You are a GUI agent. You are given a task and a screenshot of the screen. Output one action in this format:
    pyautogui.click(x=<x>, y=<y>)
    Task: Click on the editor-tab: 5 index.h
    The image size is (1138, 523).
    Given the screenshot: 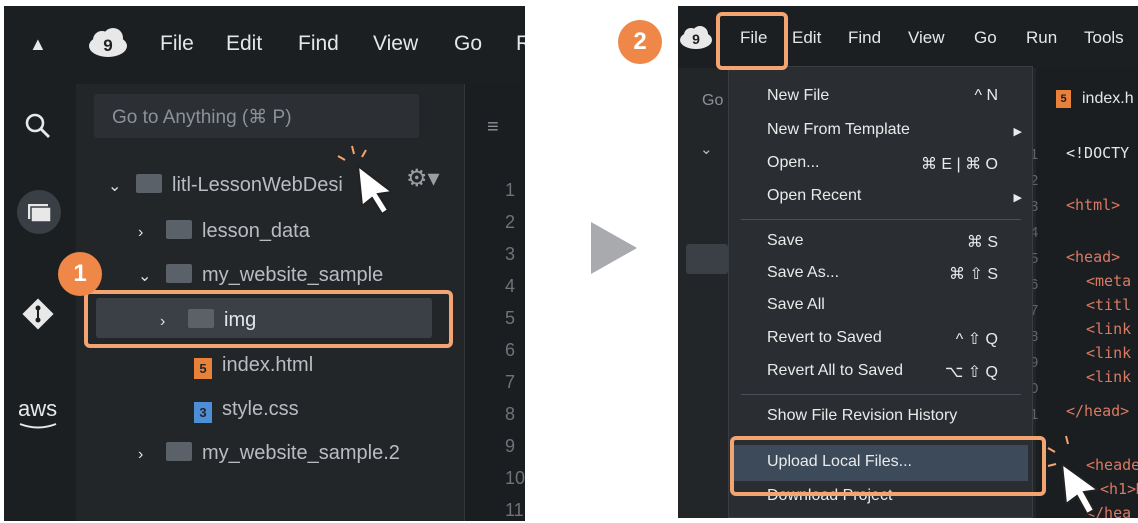 What is the action you would take?
    pyautogui.click(x=1087, y=98)
    